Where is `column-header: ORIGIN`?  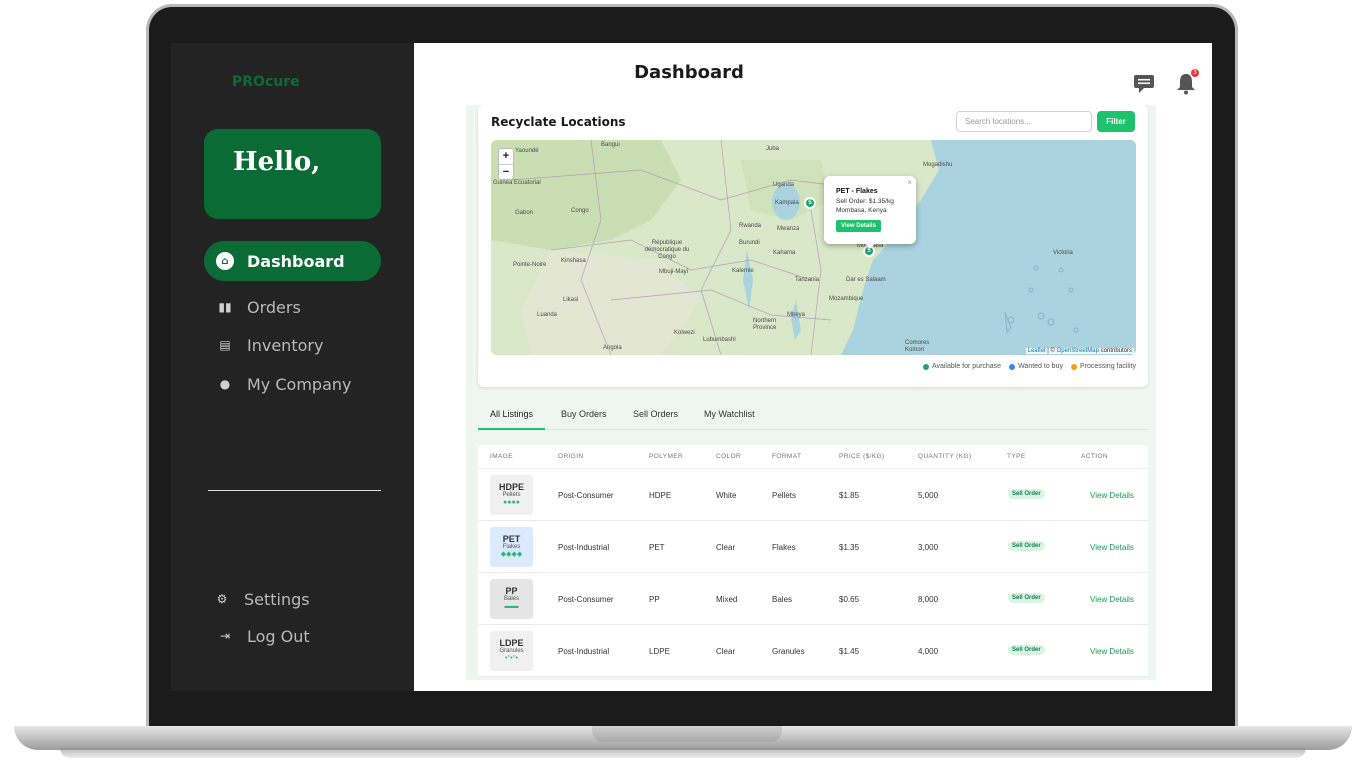
column-header: ORIGIN is located at coordinates (571, 456).